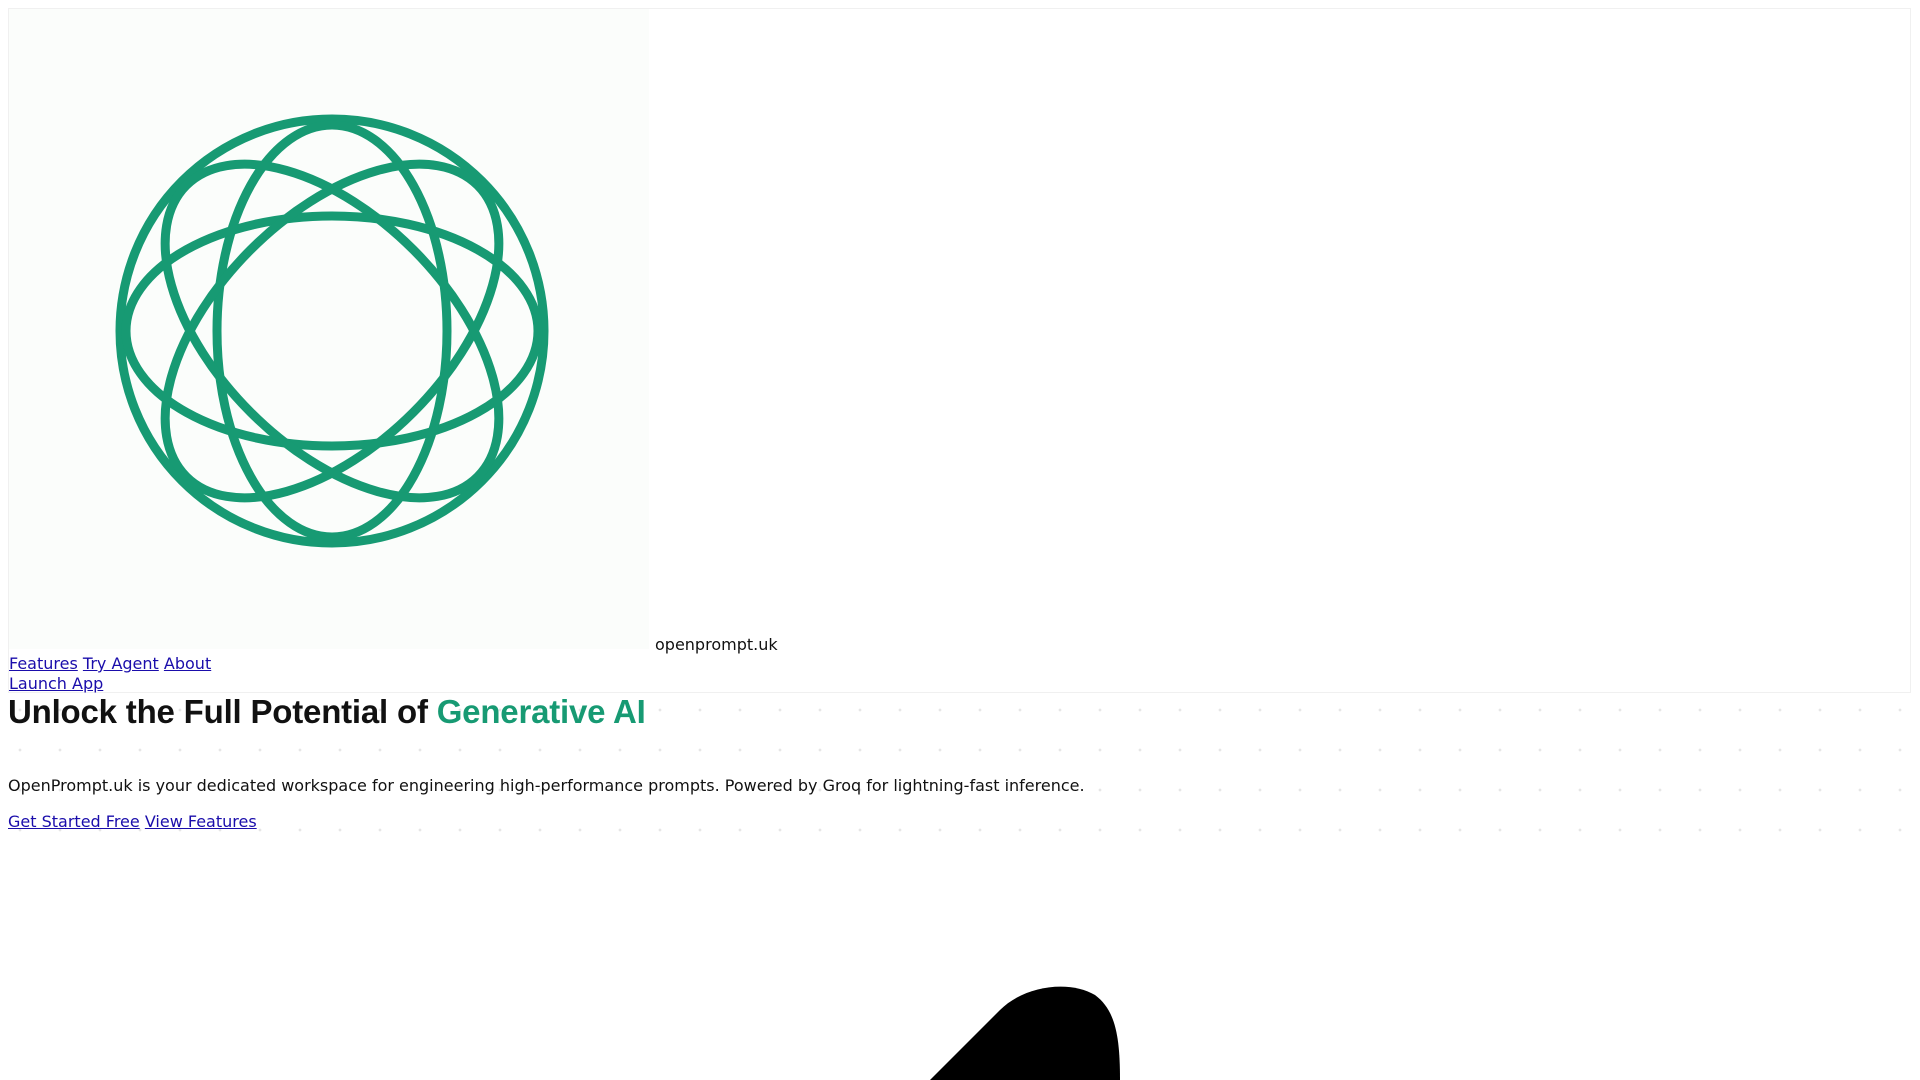 The height and width of the screenshot is (1080, 1920). What do you see at coordinates (121, 663) in the screenshot?
I see `nav-link-try-agent: Try Agent` at bounding box center [121, 663].